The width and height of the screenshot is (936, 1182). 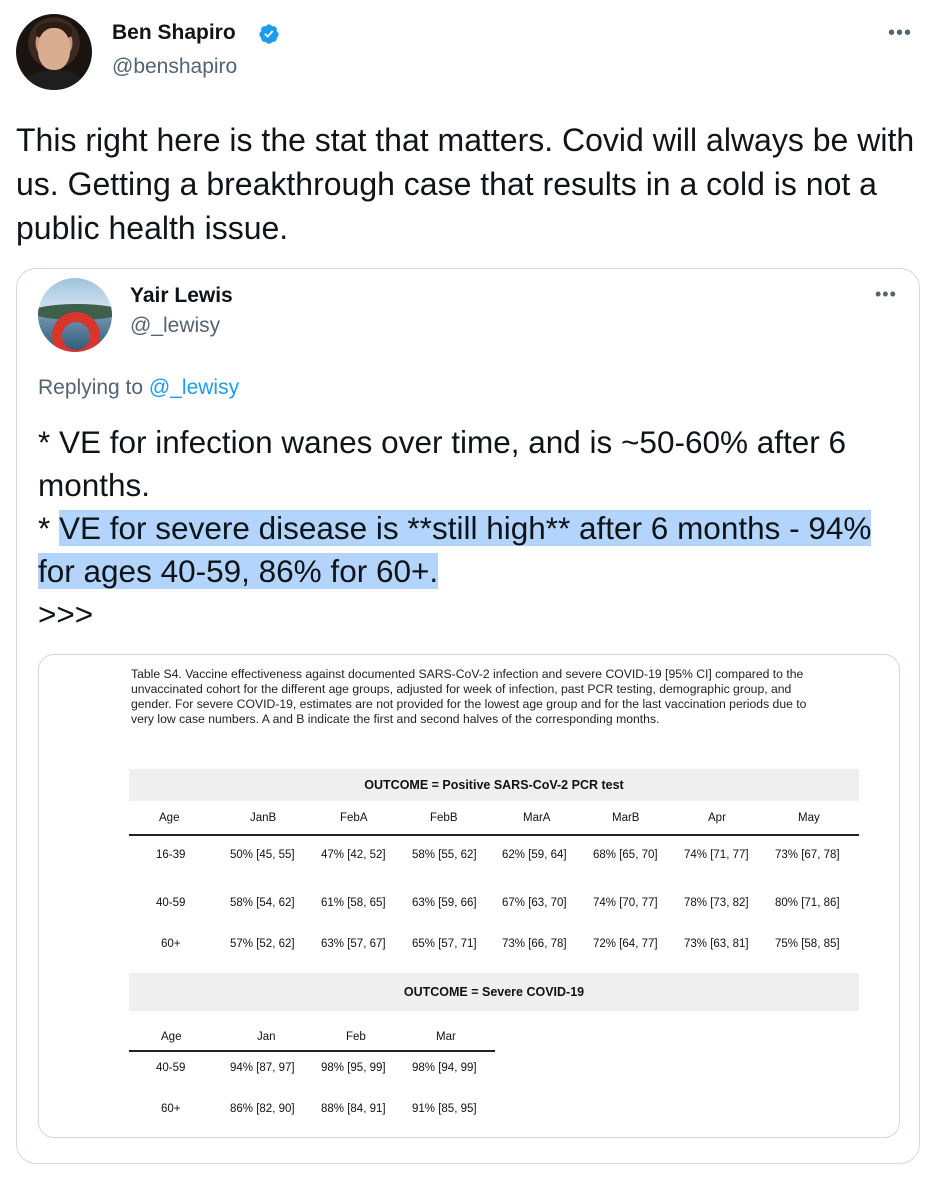 I want to click on infection-cell: 47% [42, 52], so click(x=353, y=855).